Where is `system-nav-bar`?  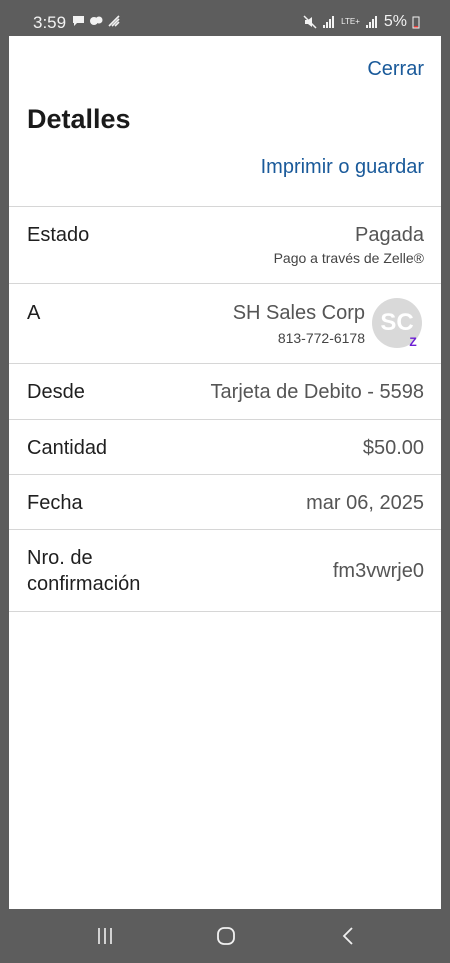 system-nav-bar is located at coordinates (225, 936).